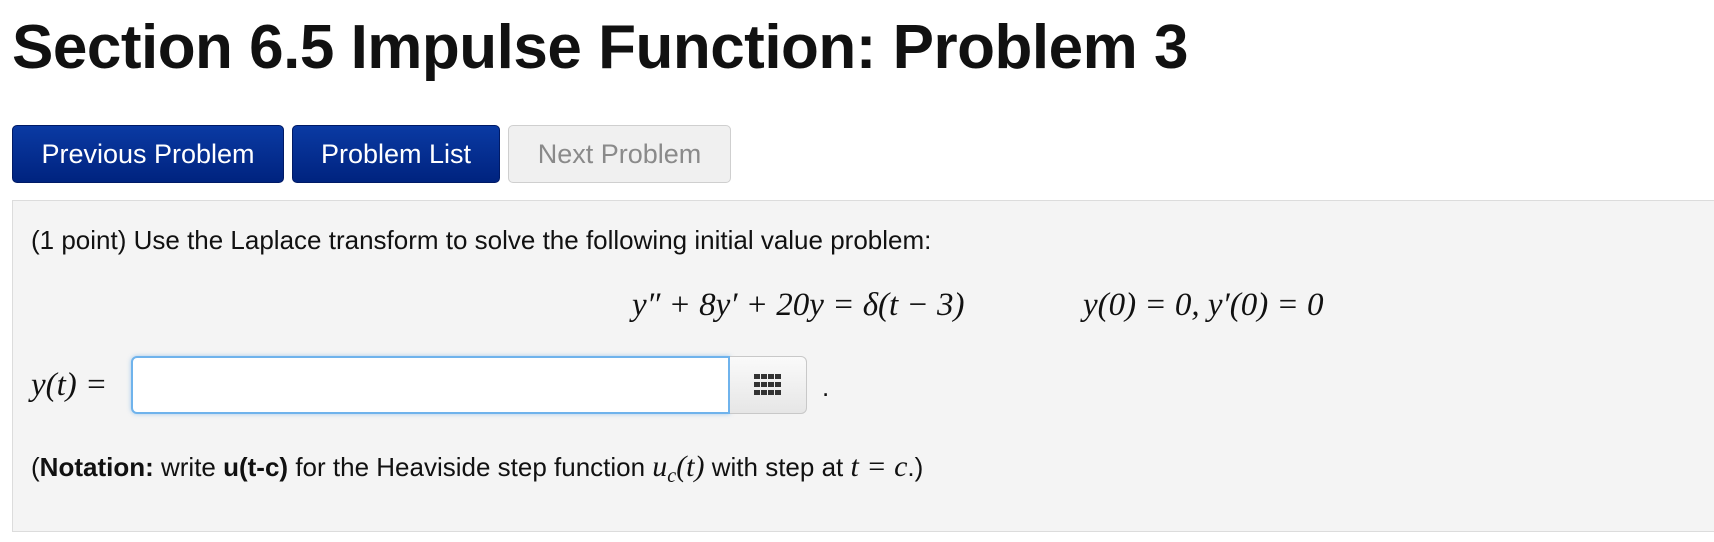 Image resolution: width=1714 pixels, height=542 pixels. What do you see at coordinates (470, 467) in the screenshot?
I see `notation-text-2: for the Heaviside step function` at bounding box center [470, 467].